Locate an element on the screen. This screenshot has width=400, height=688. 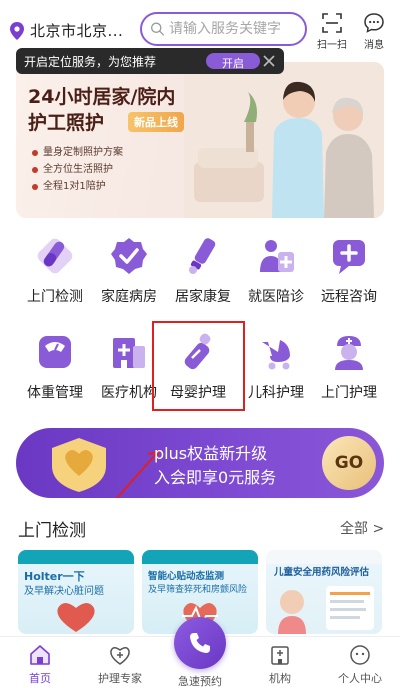
service-label: 医疗机构 is located at coordinates (129, 393).